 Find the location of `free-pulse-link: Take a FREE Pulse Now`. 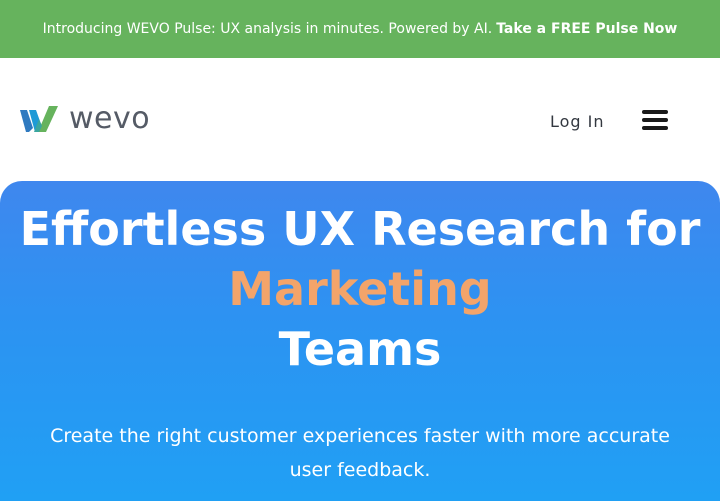

free-pulse-link: Take a FREE Pulse Now is located at coordinates (586, 29).